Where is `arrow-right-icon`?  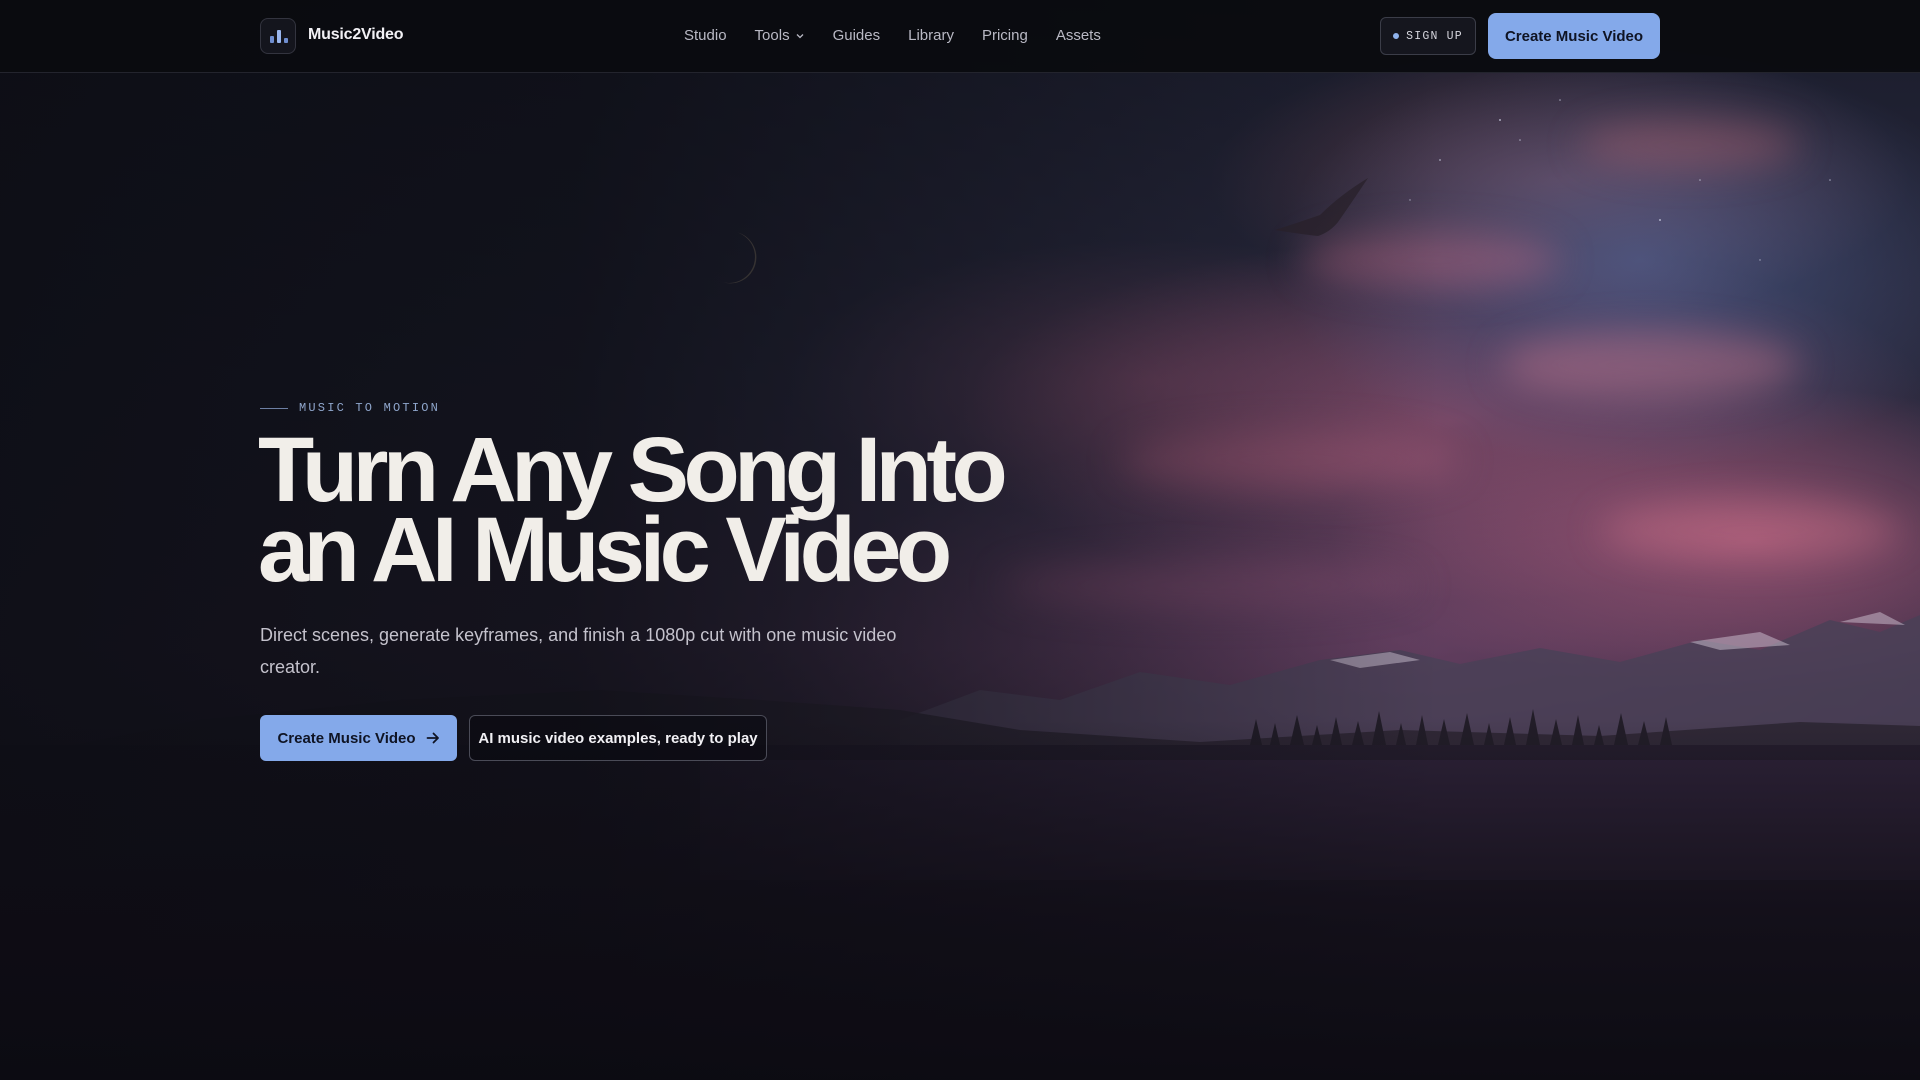
arrow-right-icon is located at coordinates (432, 738).